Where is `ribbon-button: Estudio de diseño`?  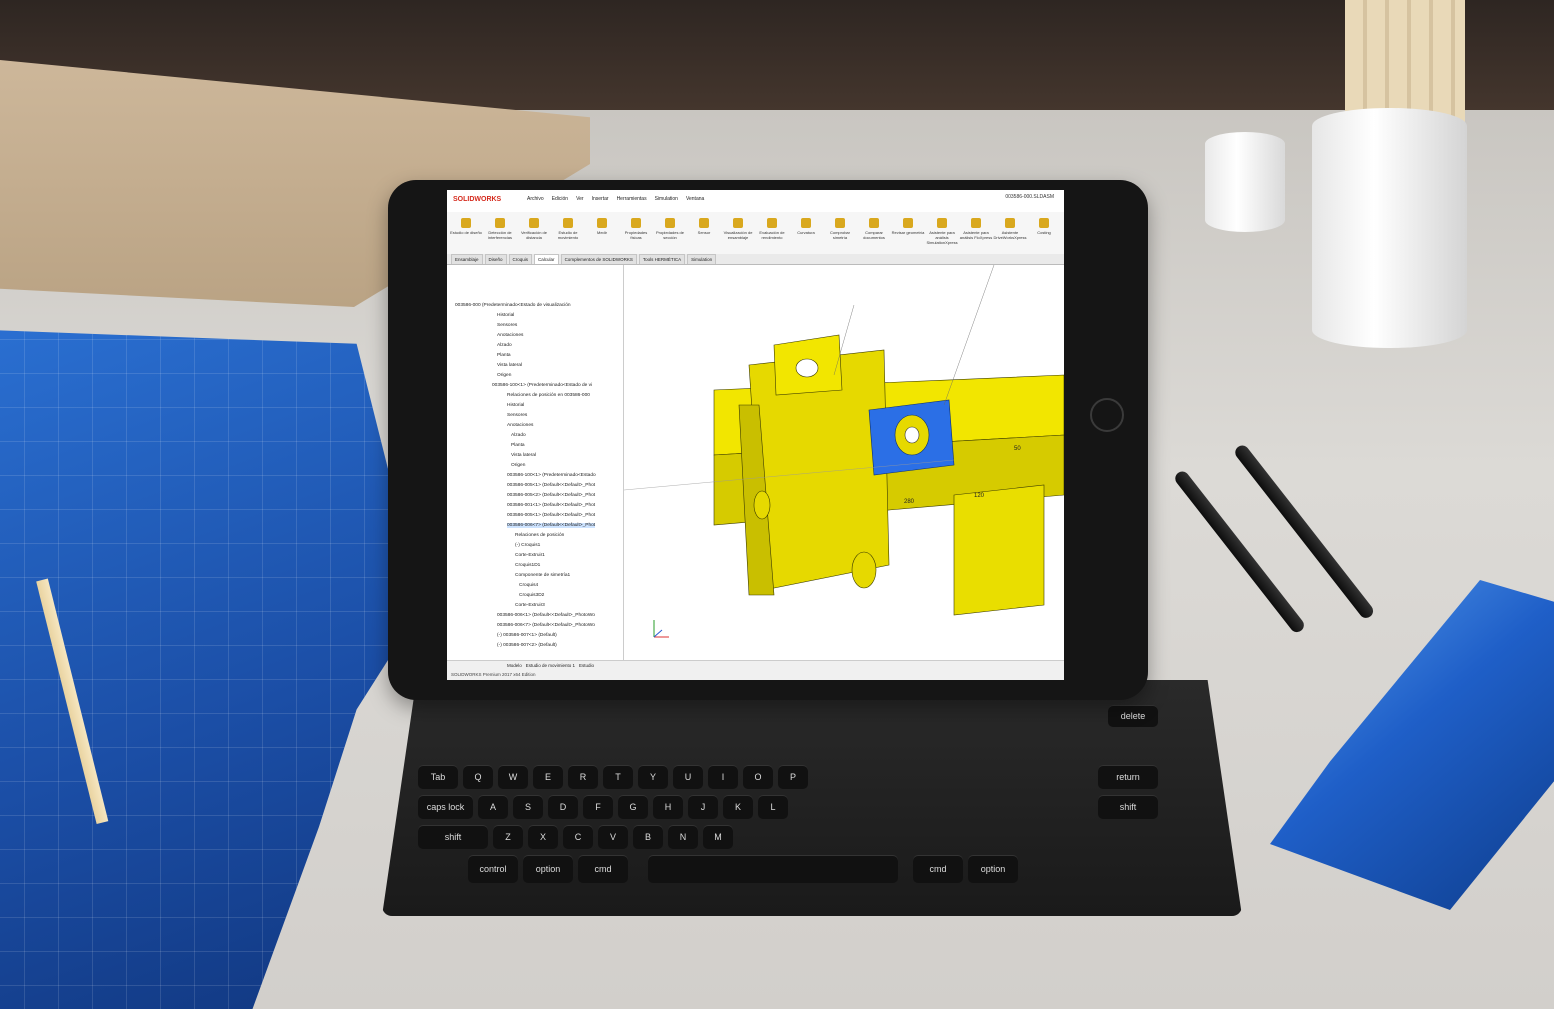 ribbon-button: Estudio de diseño is located at coordinates (466, 233).